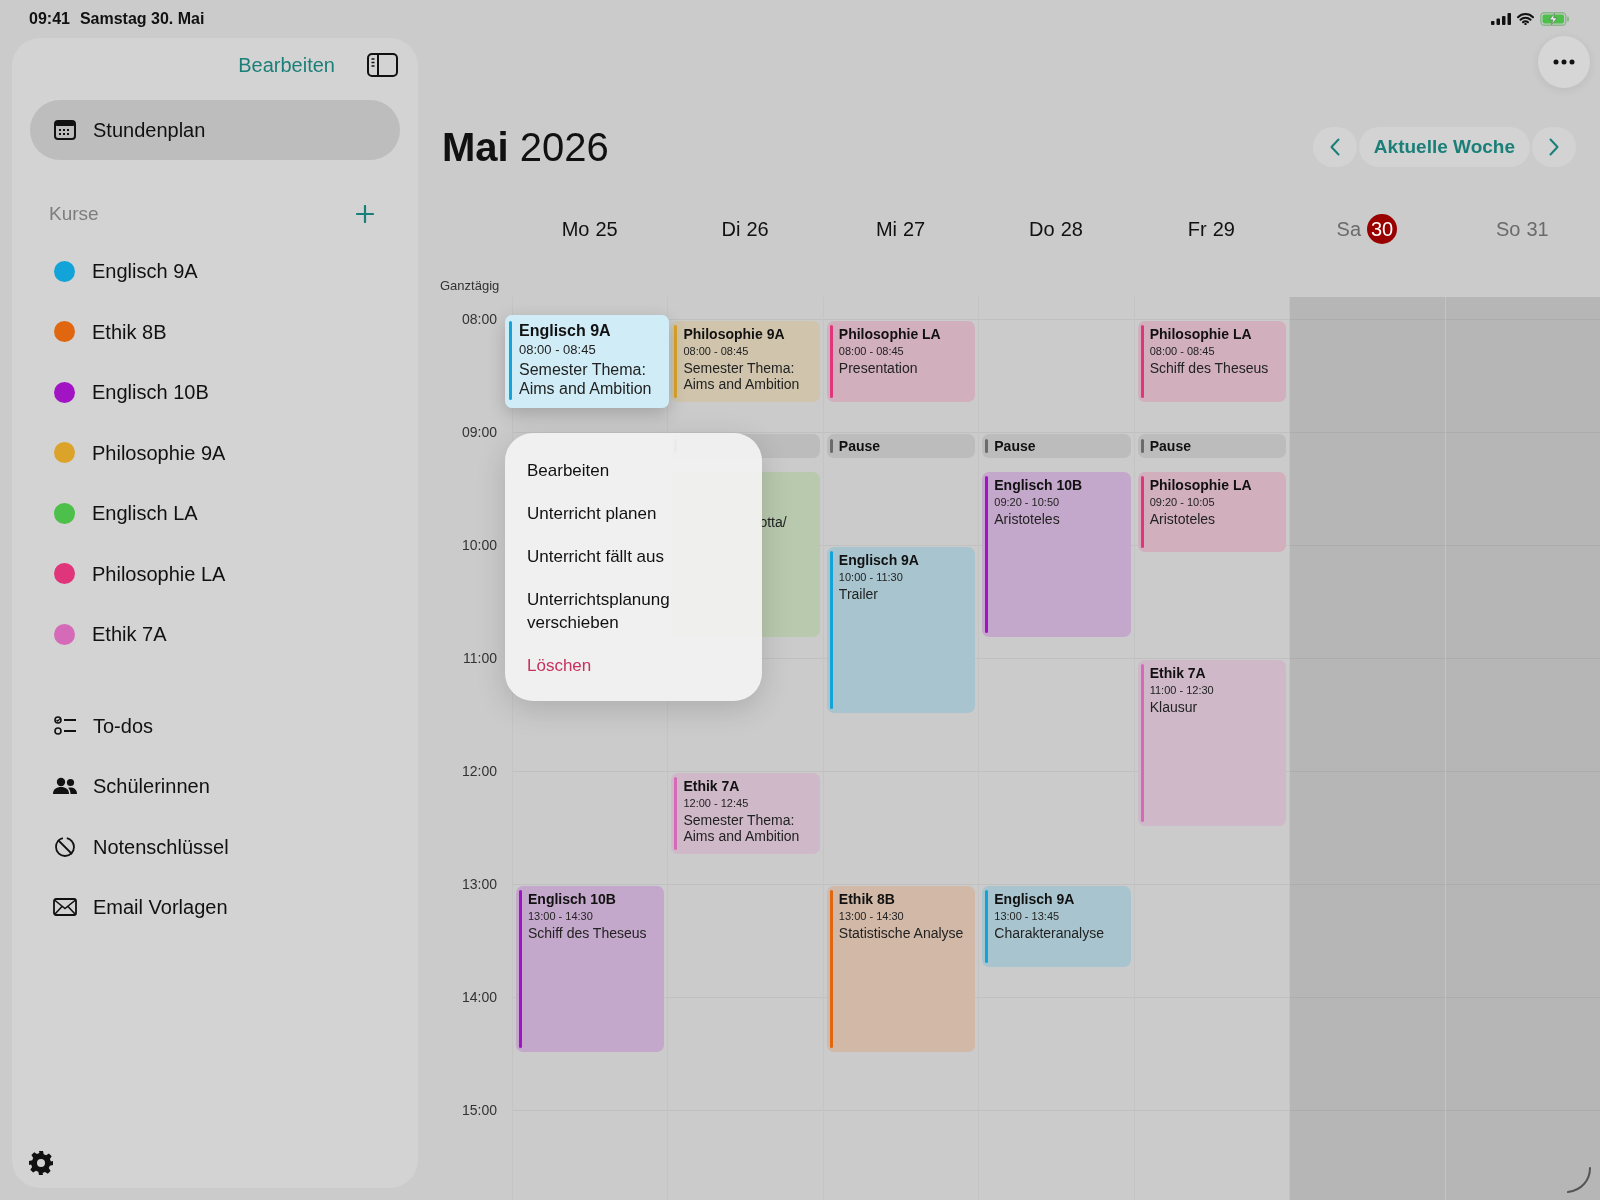  What do you see at coordinates (886, 229) in the screenshot?
I see `weekday-label: Mi` at bounding box center [886, 229].